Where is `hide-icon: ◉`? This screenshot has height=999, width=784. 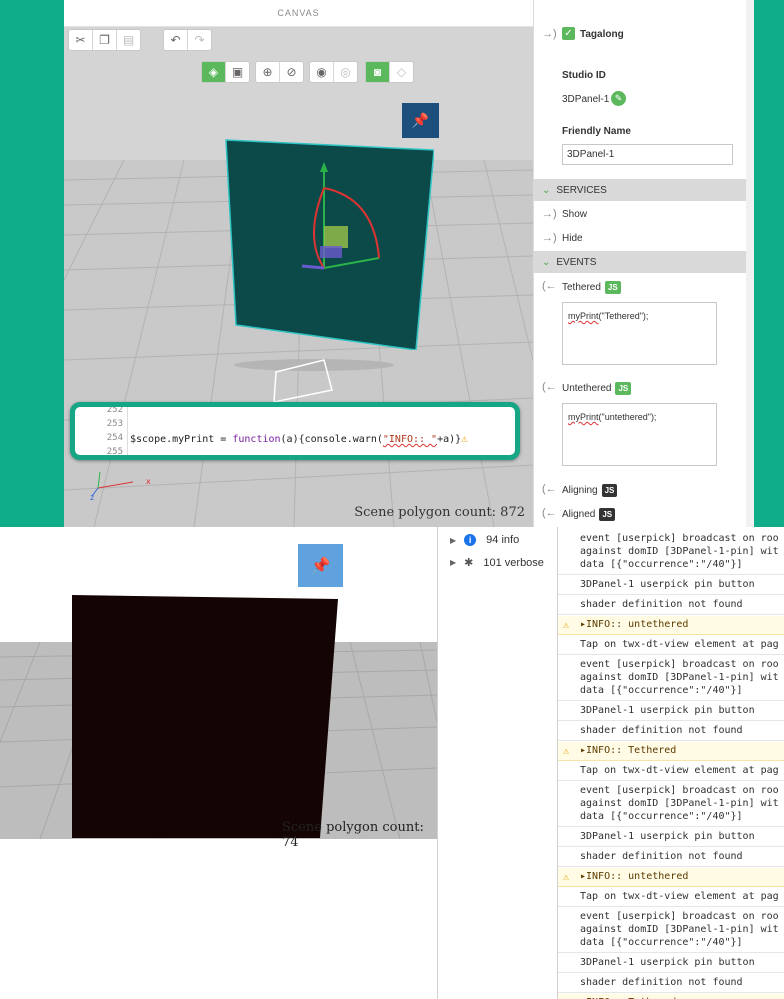 hide-icon: ◉ is located at coordinates (322, 72).